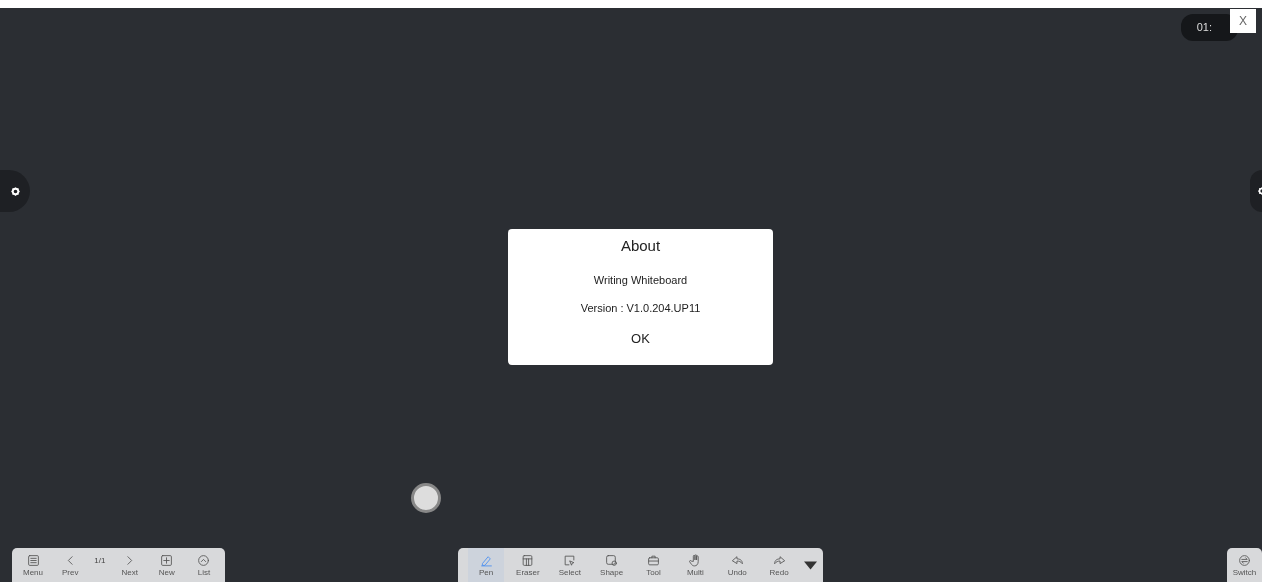 This screenshot has width=1262, height=582. I want to click on new-button: New, so click(166, 565).